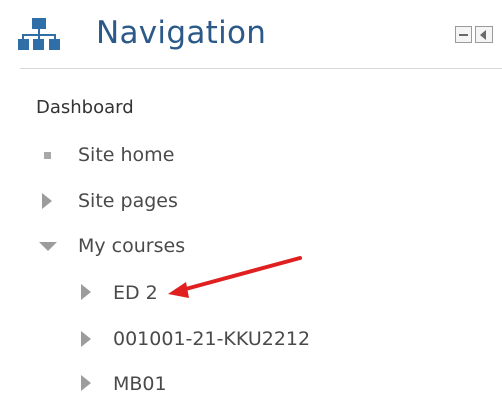 Image resolution: width=502 pixels, height=396 pixels. I want to click on tree-item-course: MB01, so click(140, 384).